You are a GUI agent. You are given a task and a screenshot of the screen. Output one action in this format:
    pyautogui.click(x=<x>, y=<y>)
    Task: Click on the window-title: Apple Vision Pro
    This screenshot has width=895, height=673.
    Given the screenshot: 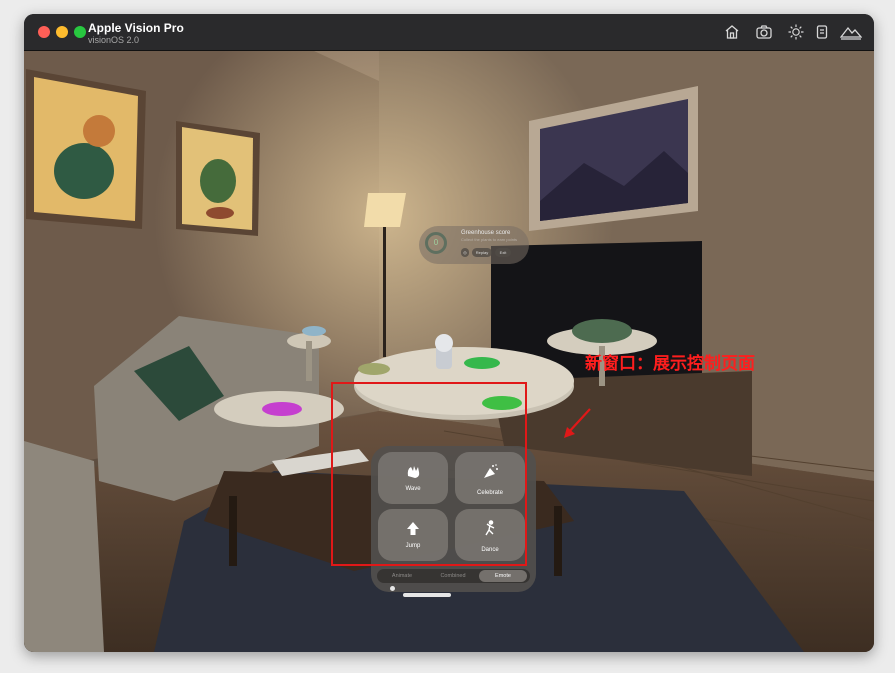 What is the action you would take?
    pyautogui.click(x=136, y=28)
    